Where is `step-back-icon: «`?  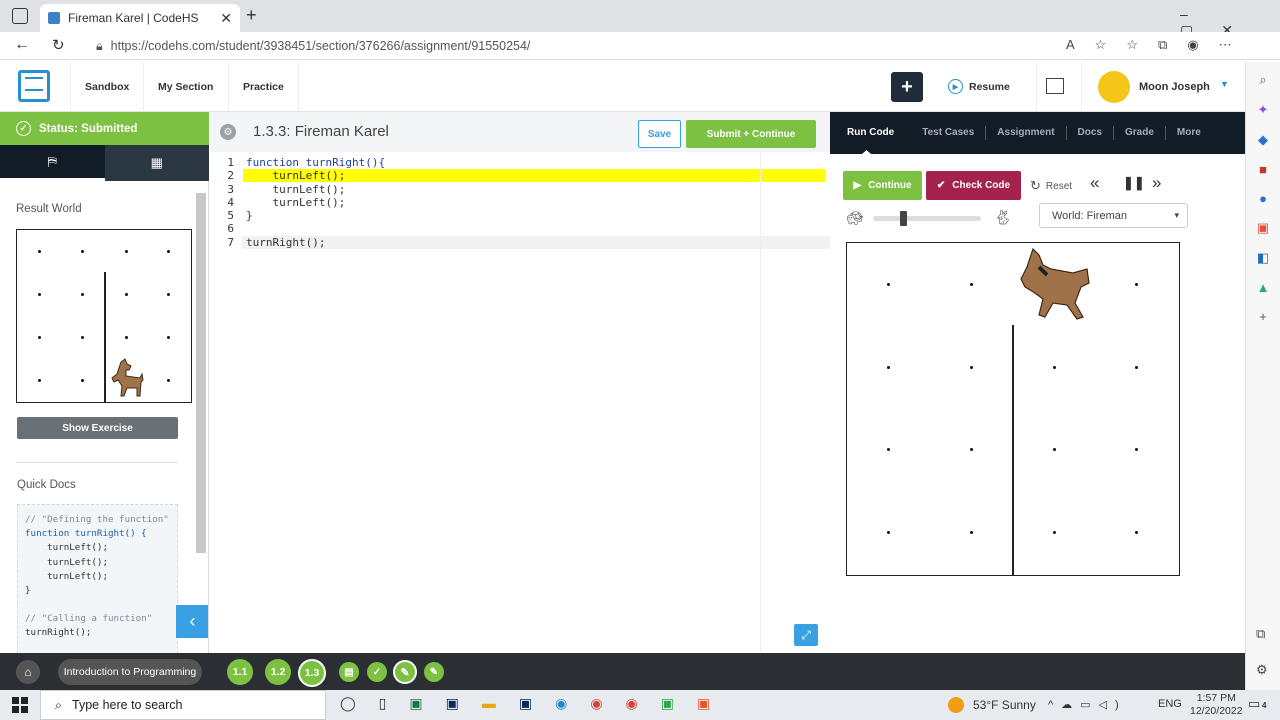 step-back-icon: « is located at coordinates (1094, 183).